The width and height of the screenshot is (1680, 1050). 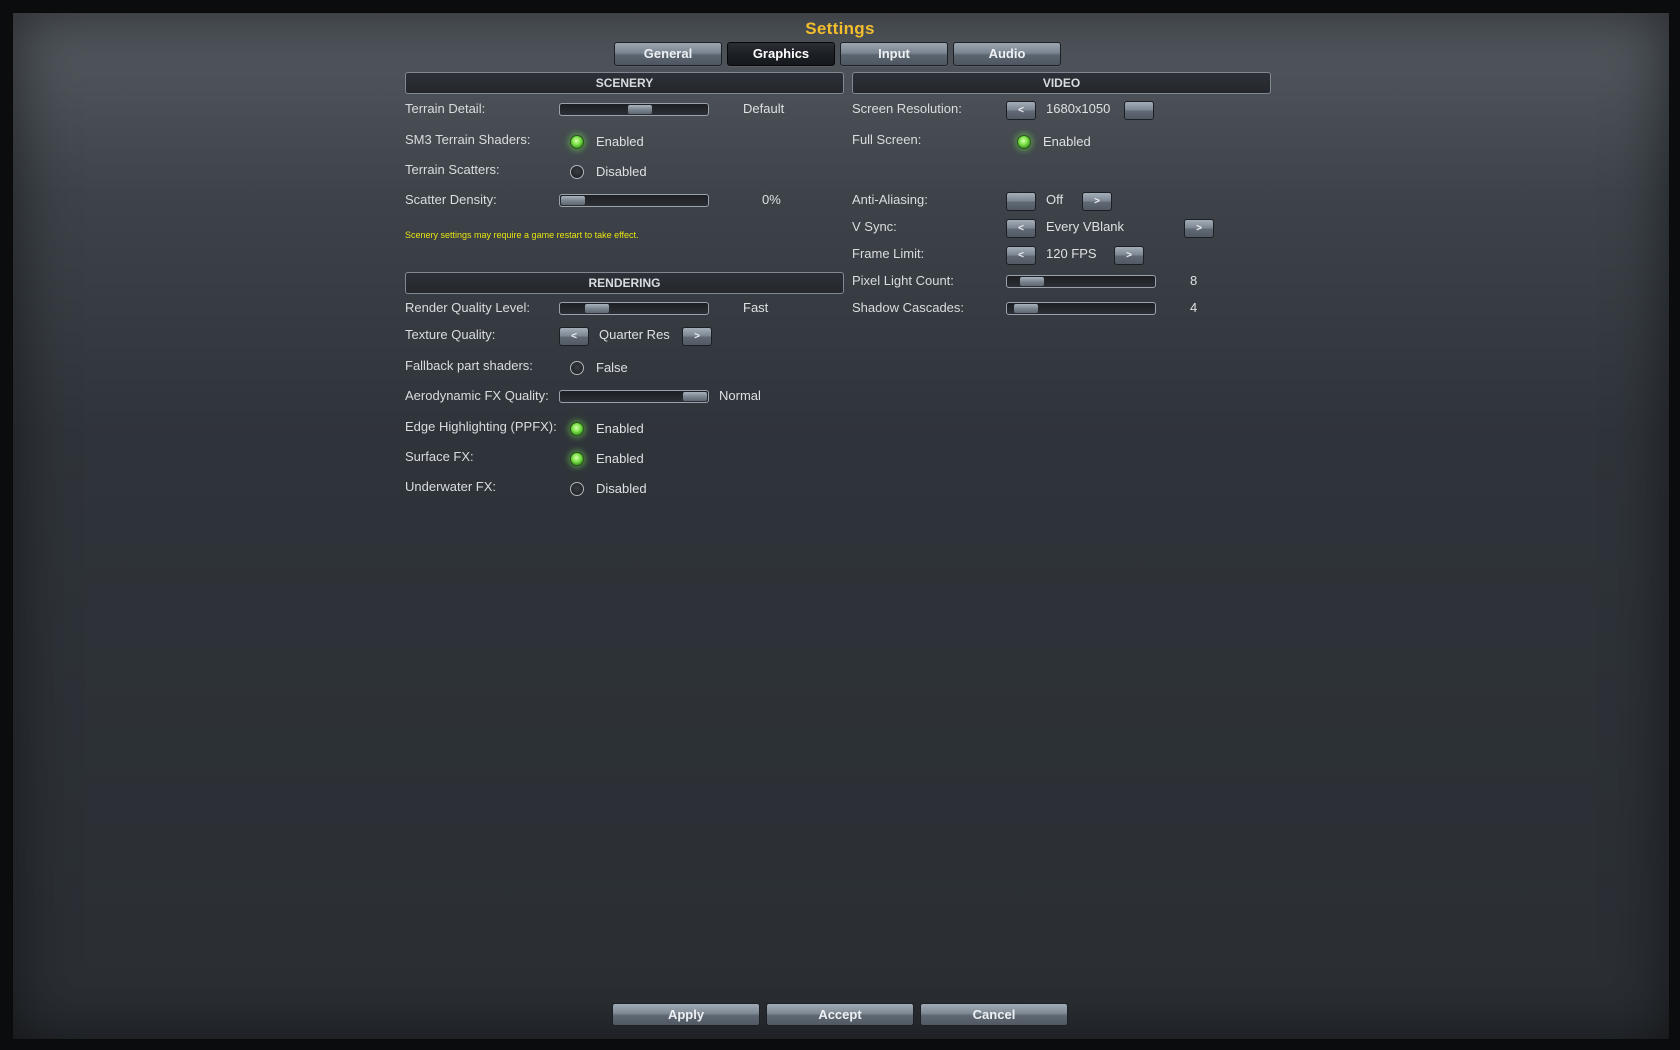 What do you see at coordinates (840, 28) in the screenshot?
I see `page-title: Settings` at bounding box center [840, 28].